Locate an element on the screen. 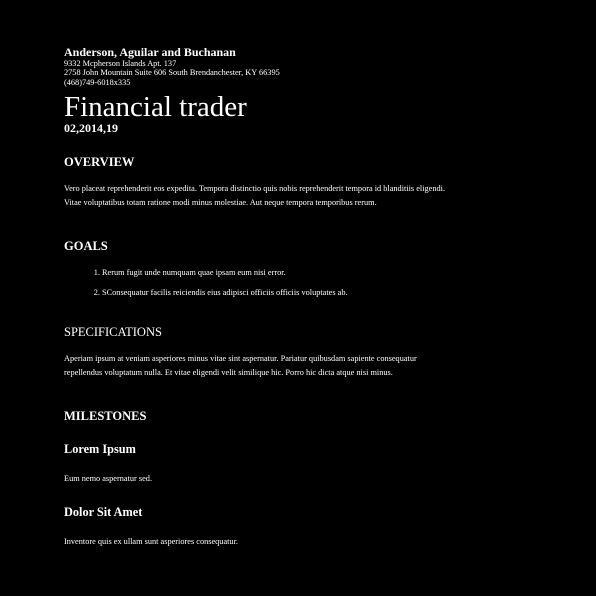  document-title: Financial trader is located at coordinates (155, 106).